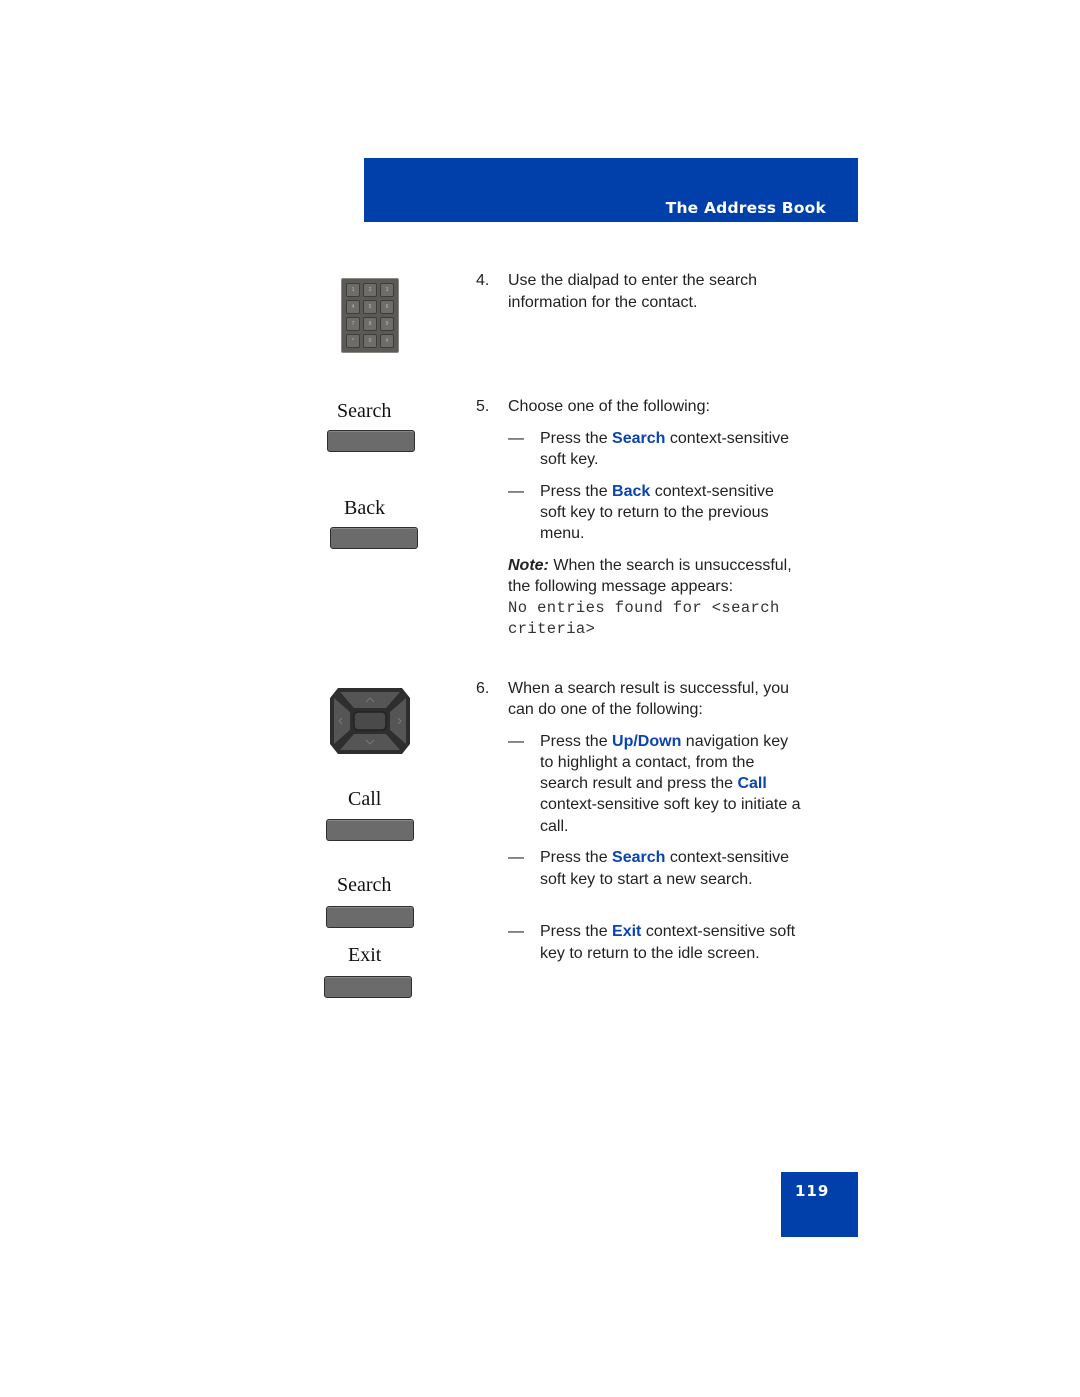 This screenshot has width=1080, height=1397. What do you see at coordinates (745, 208) in the screenshot?
I see `section-title: The Address Book` at bounding box center [745, 208].